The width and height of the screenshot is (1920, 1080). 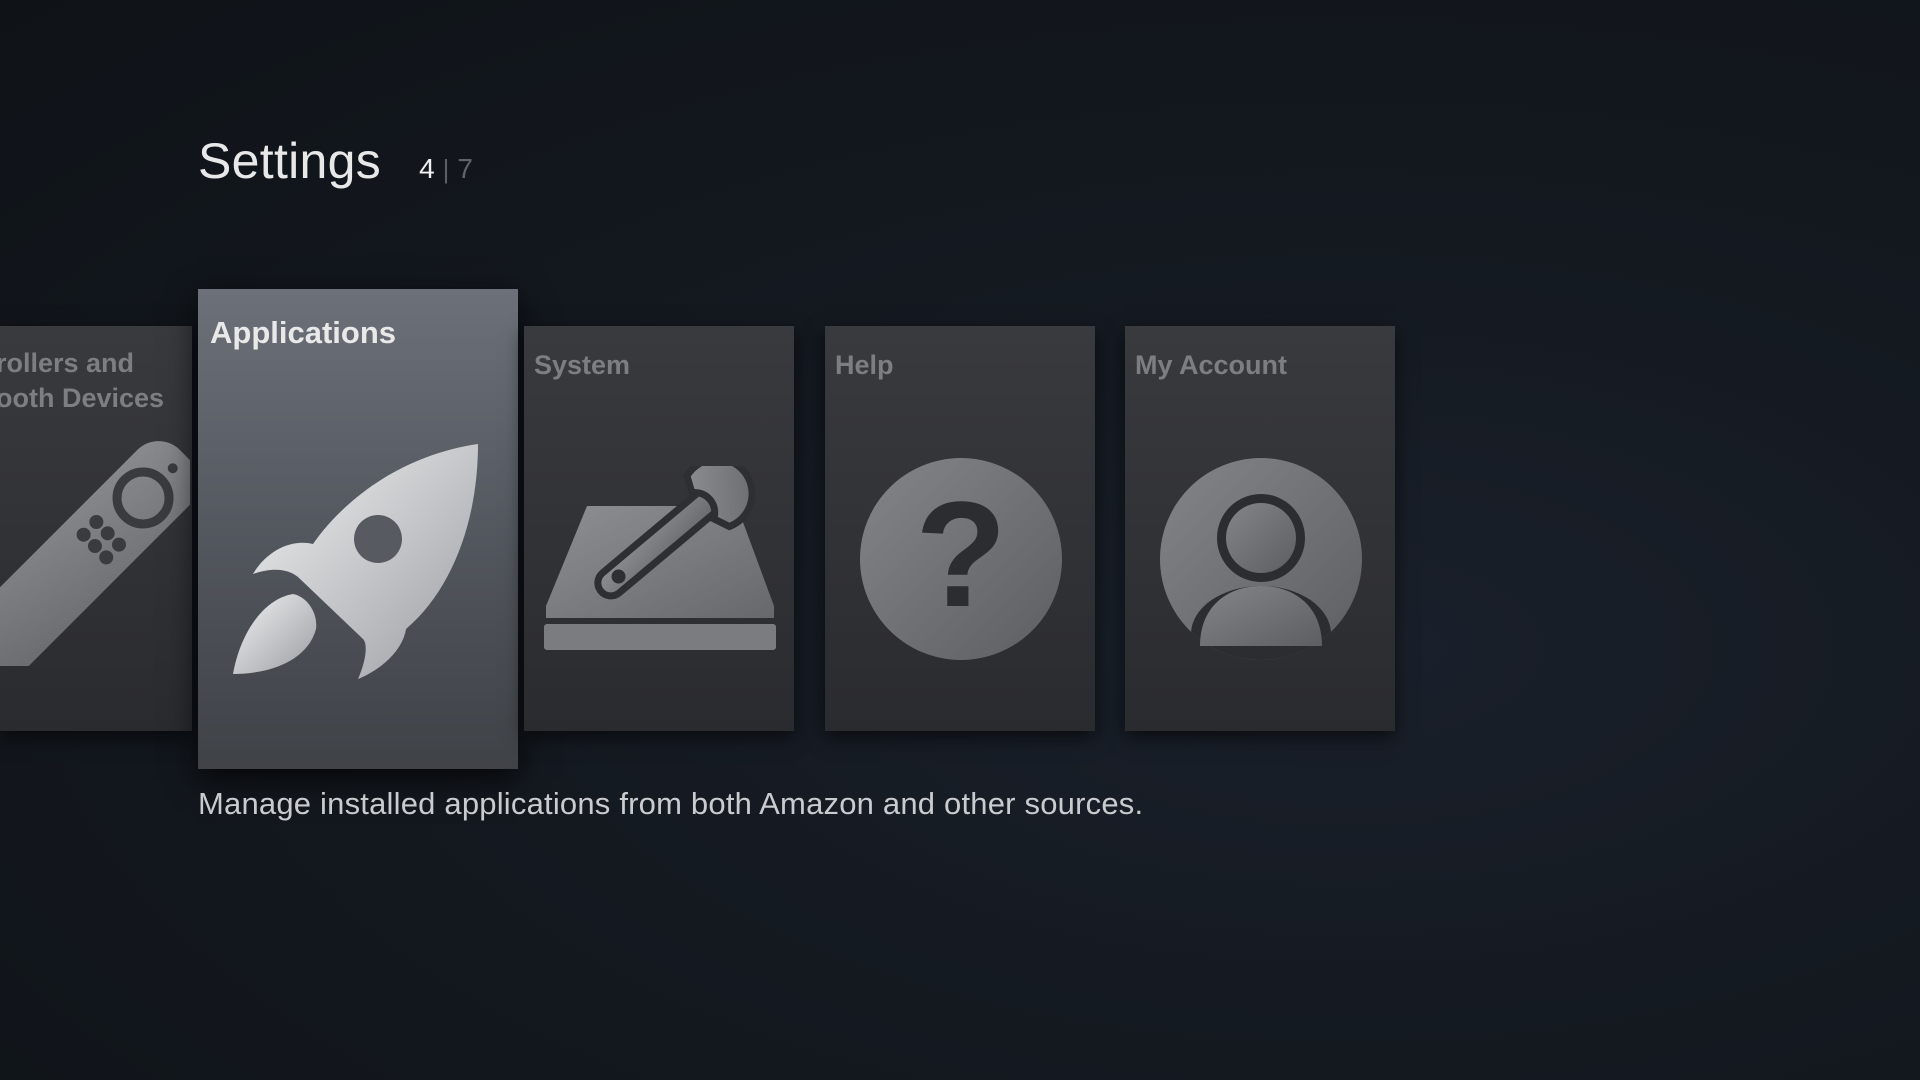 I want to click on tile-label: Help, so click(x=864, y=365).